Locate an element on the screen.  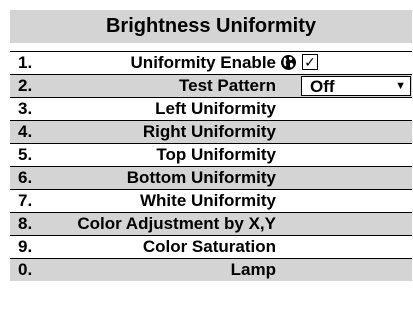
menu-item-color-adjustment: 8. Color Adjustment by X,Y is located at coordinates (211, 223).